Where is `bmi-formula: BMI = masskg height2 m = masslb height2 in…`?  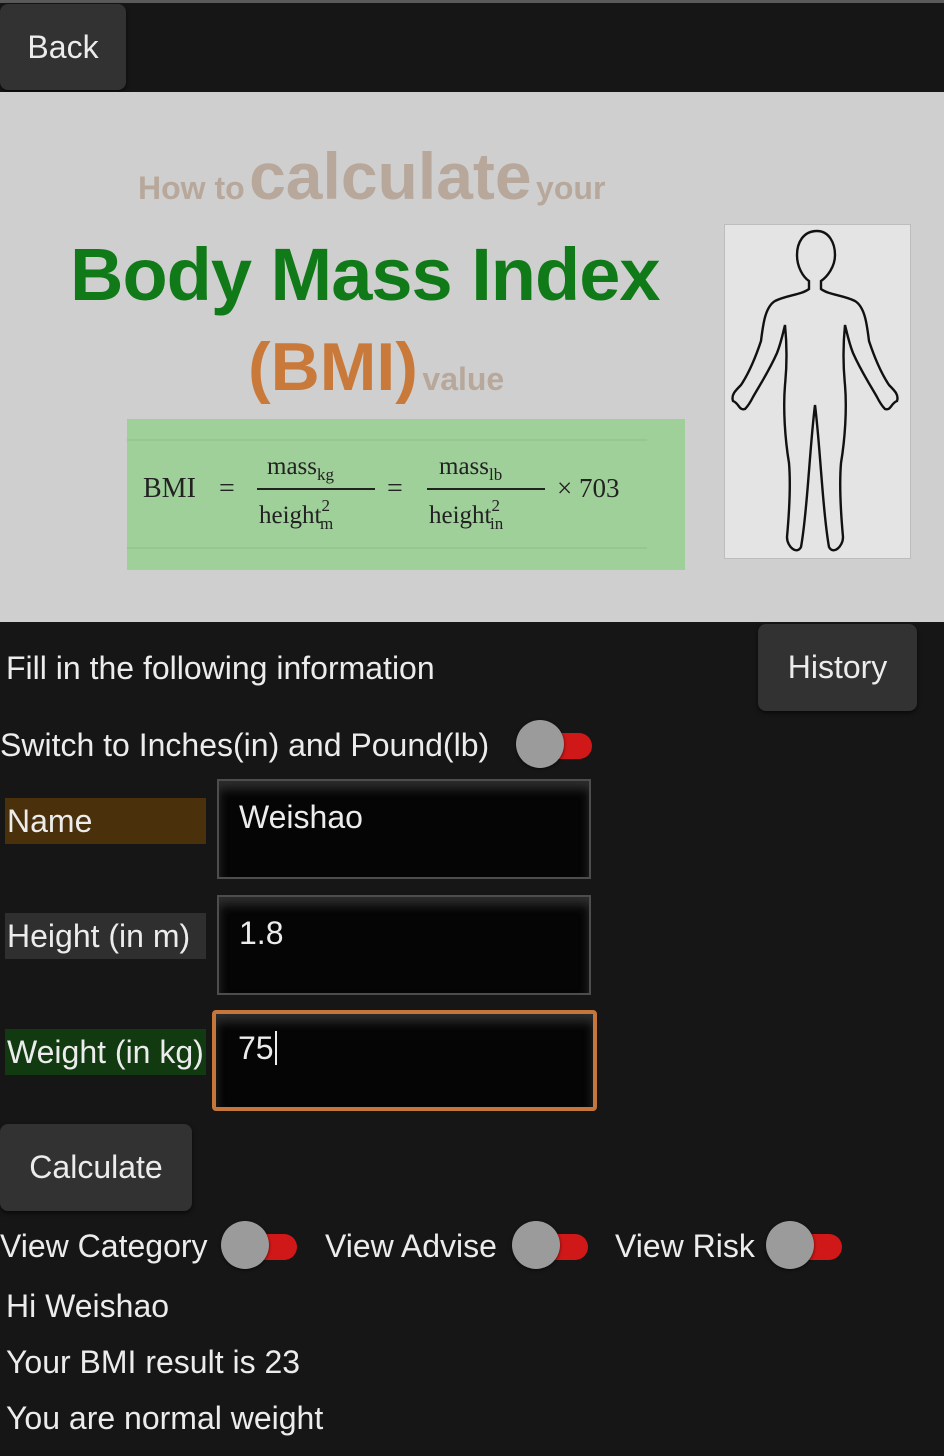
bmi-formula: BMI = masskg height2 m = masslb height2 in… is located at coordinates (406, 494).